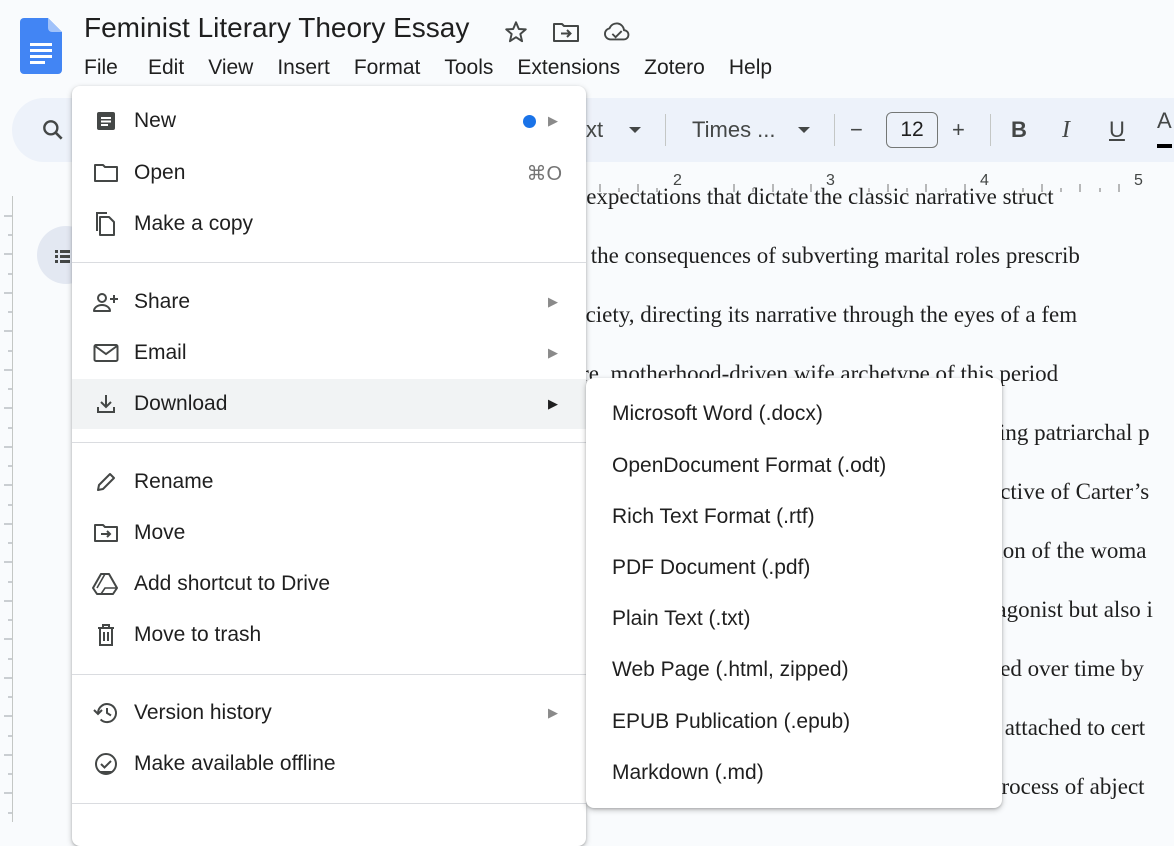 The height and width of the screenshot is (846, 1174). I want to click on decrease-font-size-label: −, so click(856, 129).